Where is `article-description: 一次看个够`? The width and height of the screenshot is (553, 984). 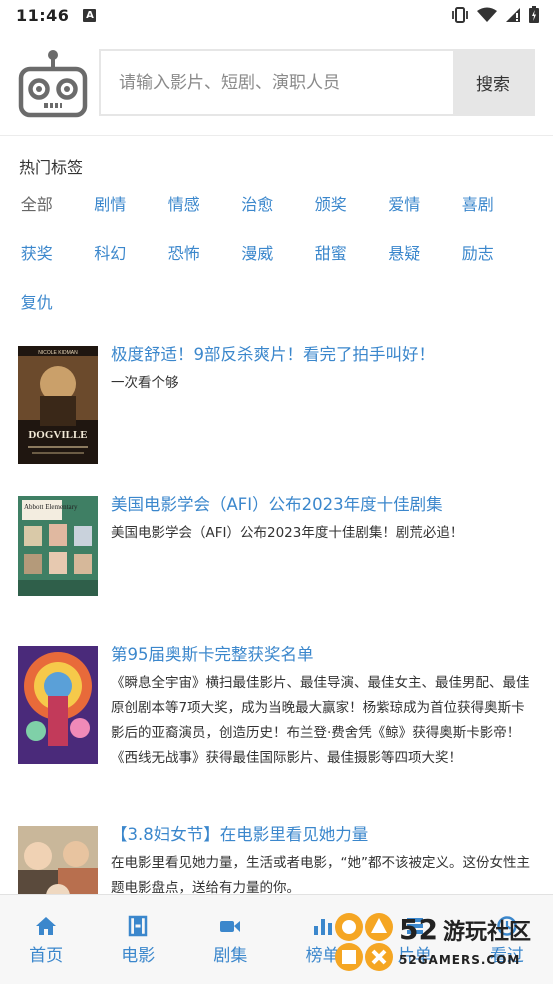
article-description: 一次看个够 is located at coordinates (145, 383).